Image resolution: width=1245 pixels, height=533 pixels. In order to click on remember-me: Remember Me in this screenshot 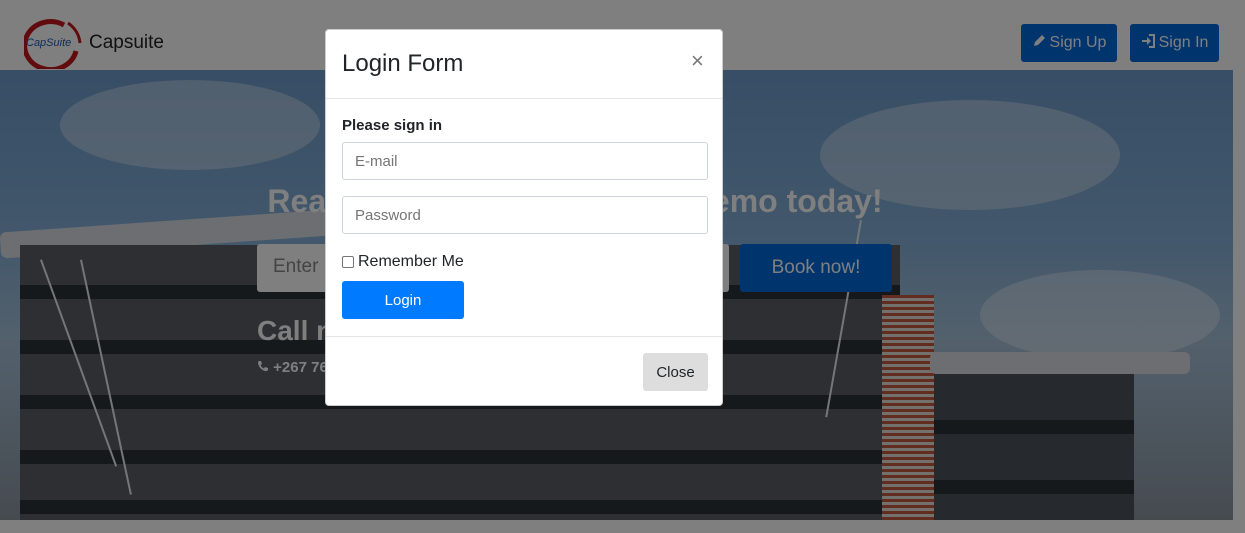, I will do `click(403, 262)`.